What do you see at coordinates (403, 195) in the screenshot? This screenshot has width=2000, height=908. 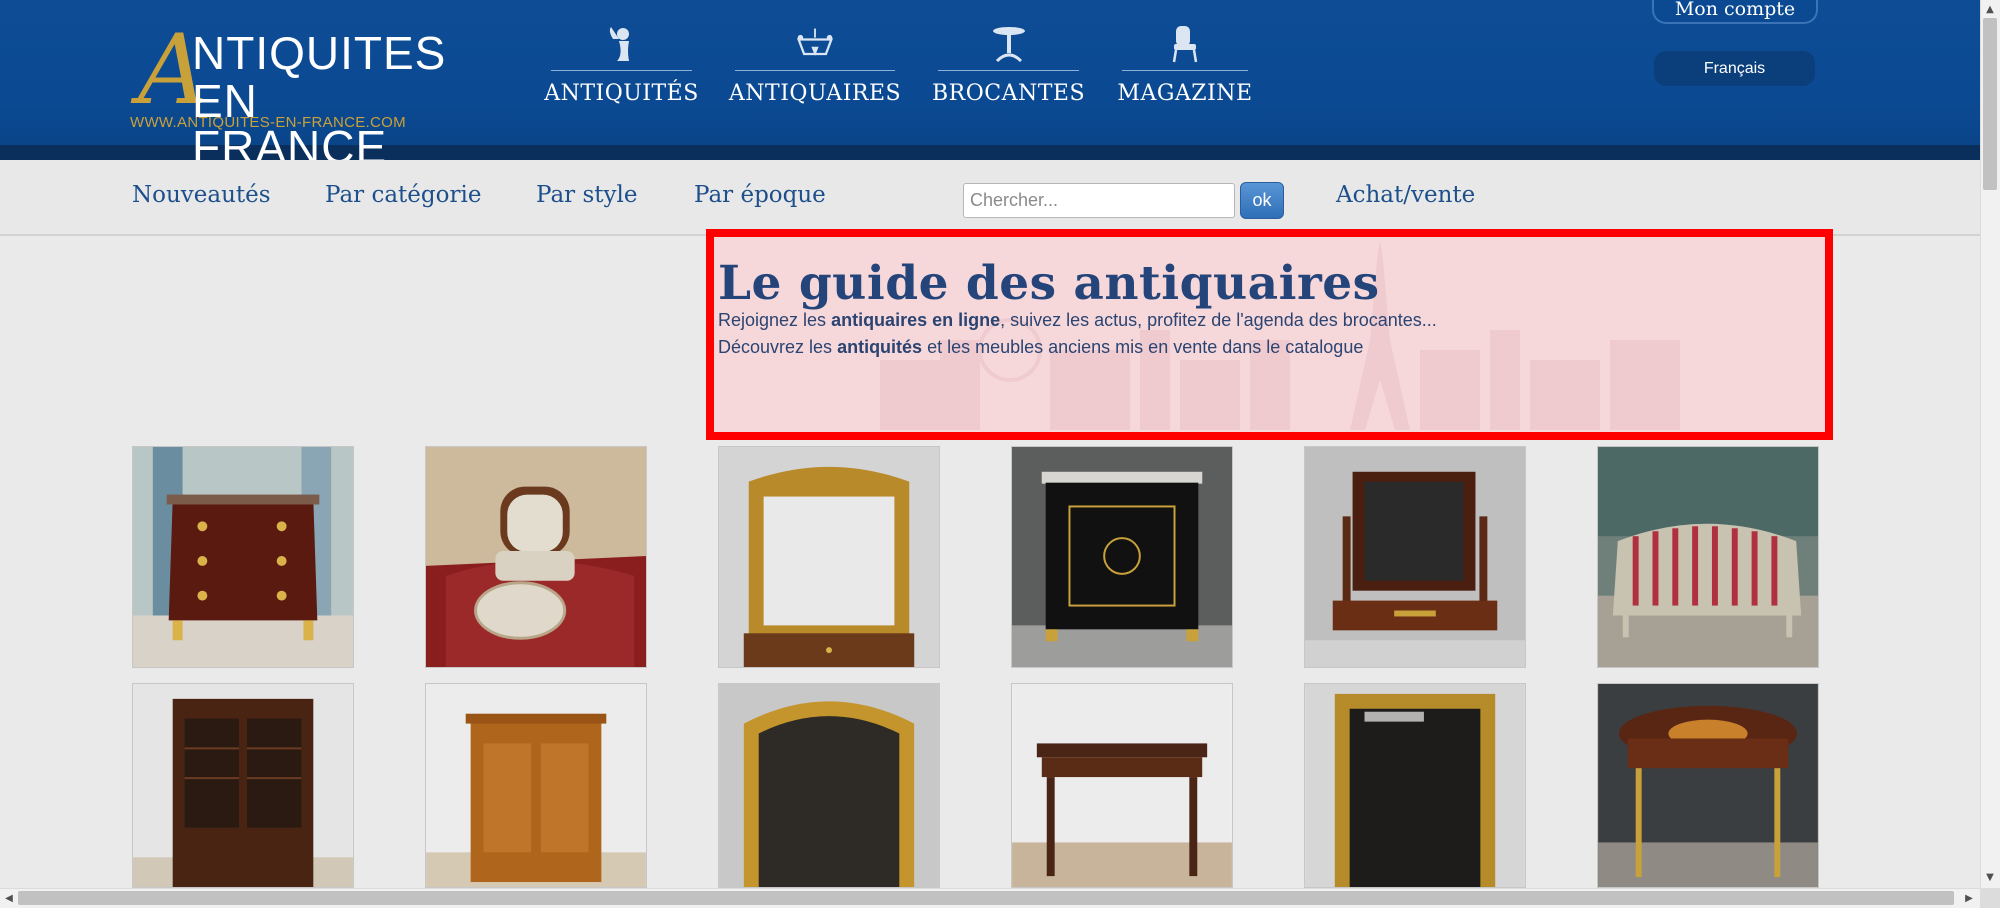 I see `subnav-par-categorie: Par catégorie` at bounding box center [403, 195].